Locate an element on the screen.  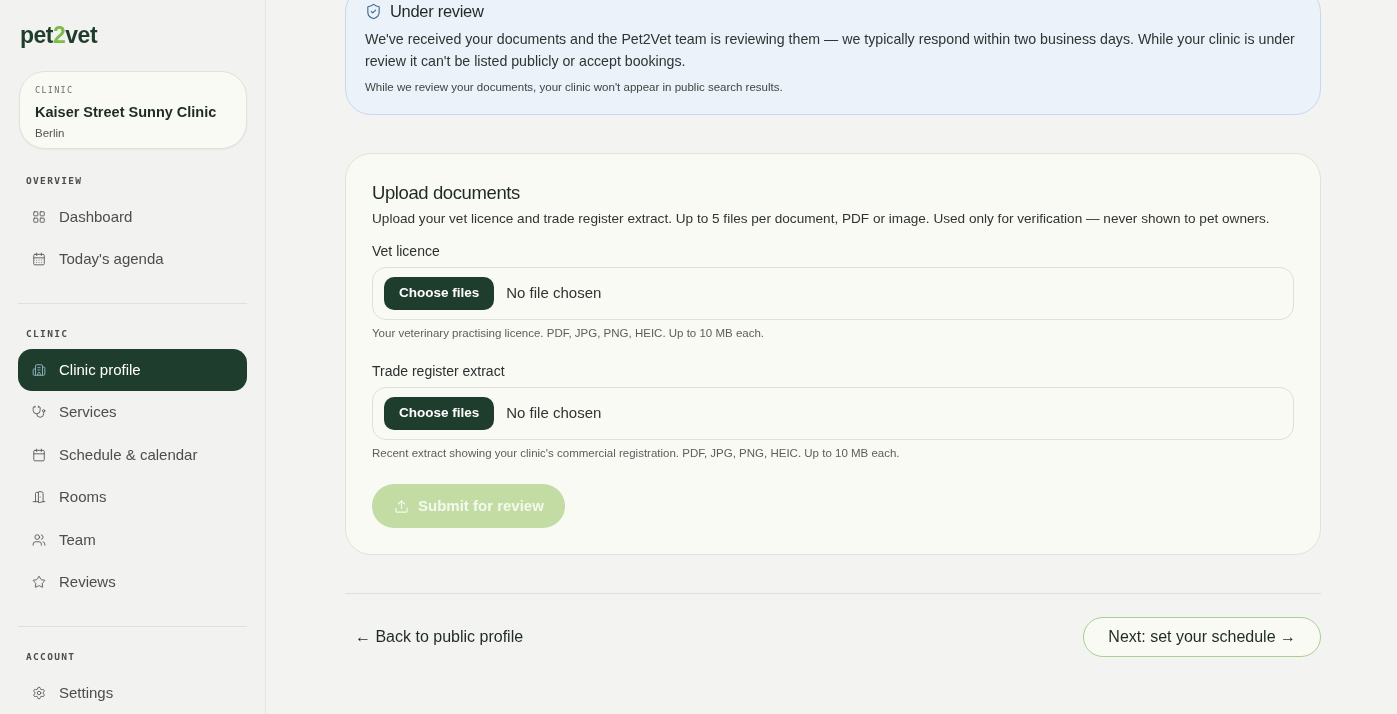
upload-description: Upload your vet licence and trade register extract. Up to 5 files per document, PDF or image. Used only for verification — never shown to pet owners. is located at coordinates (821, 219).